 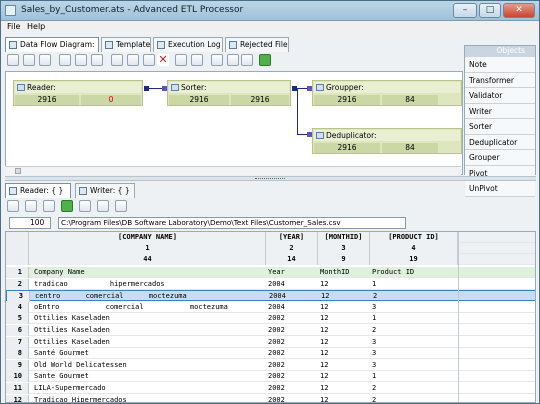 I want to click on col-header-productid: [PRODUCT ID], so click(x=414, y=237).